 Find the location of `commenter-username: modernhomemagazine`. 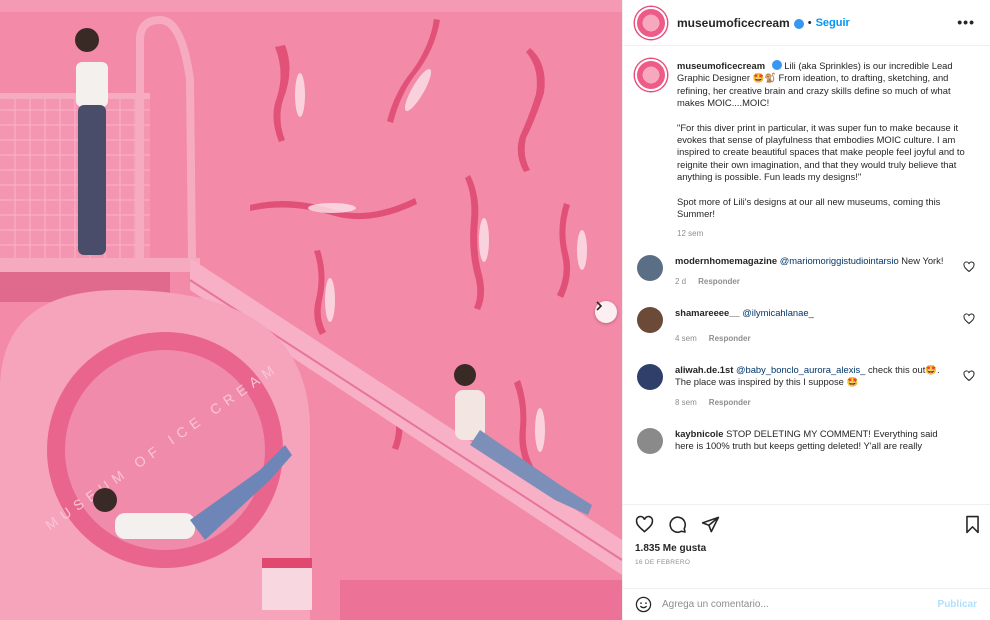

commenter-username: modernhomemagazine is located at coordinates (726, 260).